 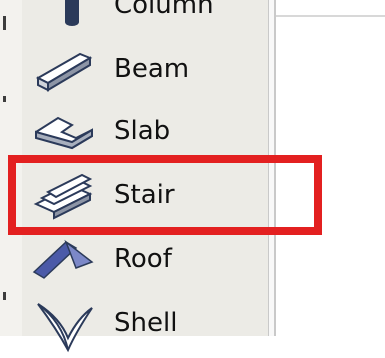 I want to click on canvas-top-edge, so click(x=330, y=16).